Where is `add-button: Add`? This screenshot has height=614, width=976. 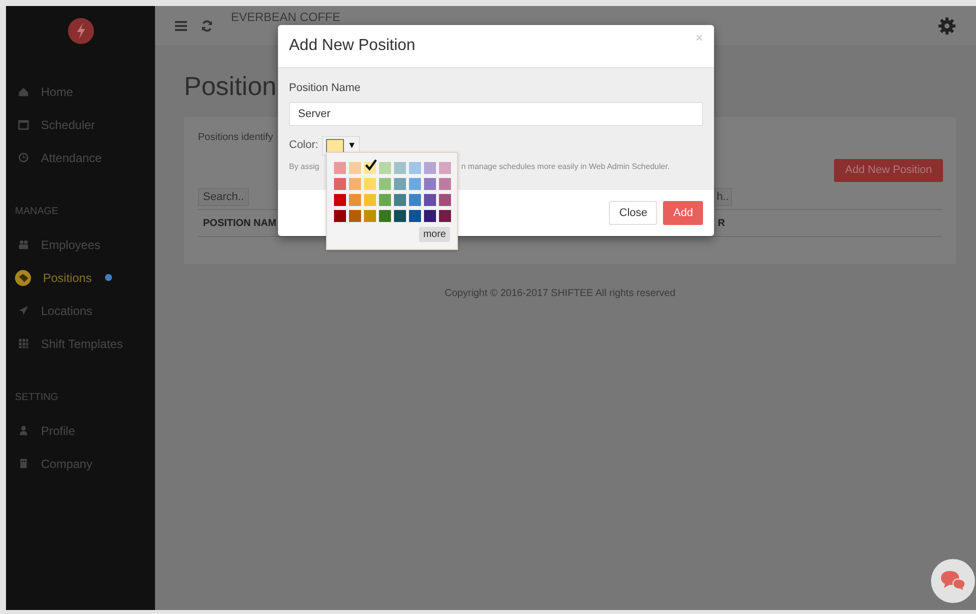 add-button: Add is located at coordinates (683, 213).